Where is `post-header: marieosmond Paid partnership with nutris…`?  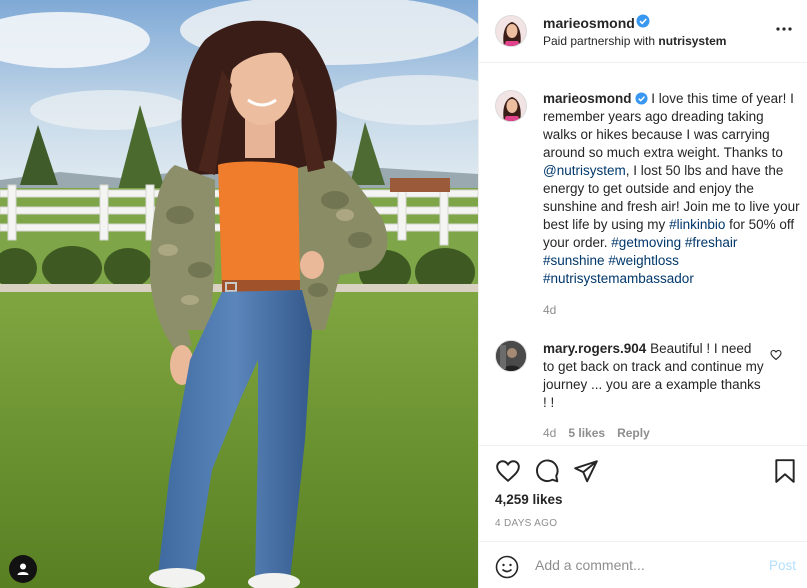
post-header: marieosmond Paid partnership with nutris… is located at coordinates (643, 31).